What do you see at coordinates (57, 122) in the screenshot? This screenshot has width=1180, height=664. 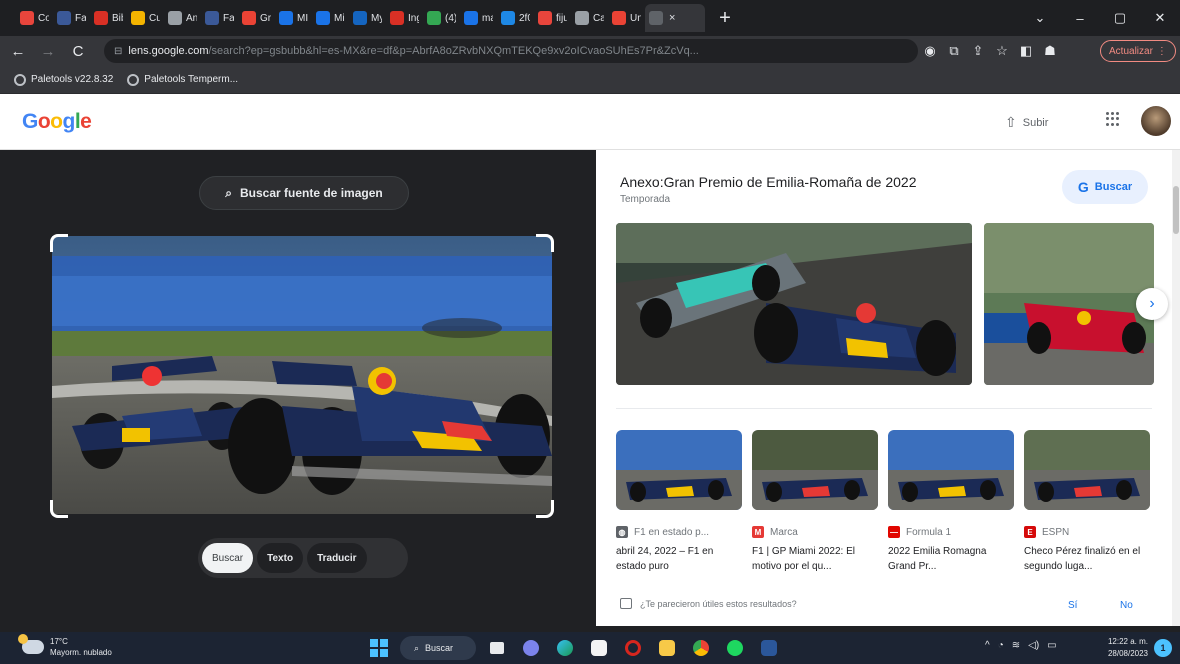 I see `google-logo: Google` at bounding box center [57, 122].